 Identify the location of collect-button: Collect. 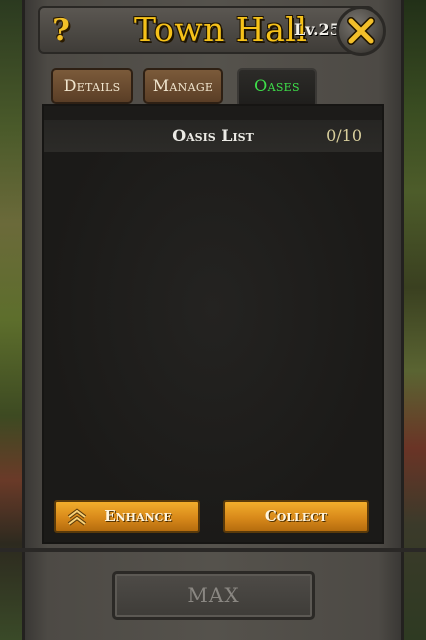
(296, 516).